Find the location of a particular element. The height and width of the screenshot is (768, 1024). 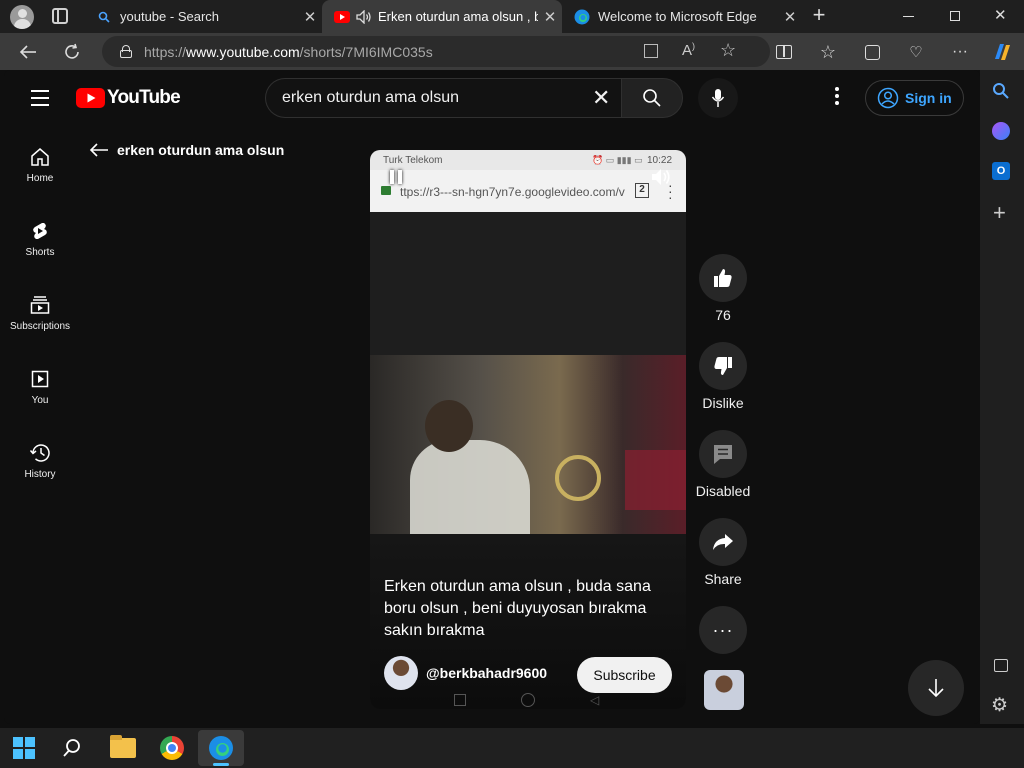

nav-history: History is located at coordinates (40, 461).